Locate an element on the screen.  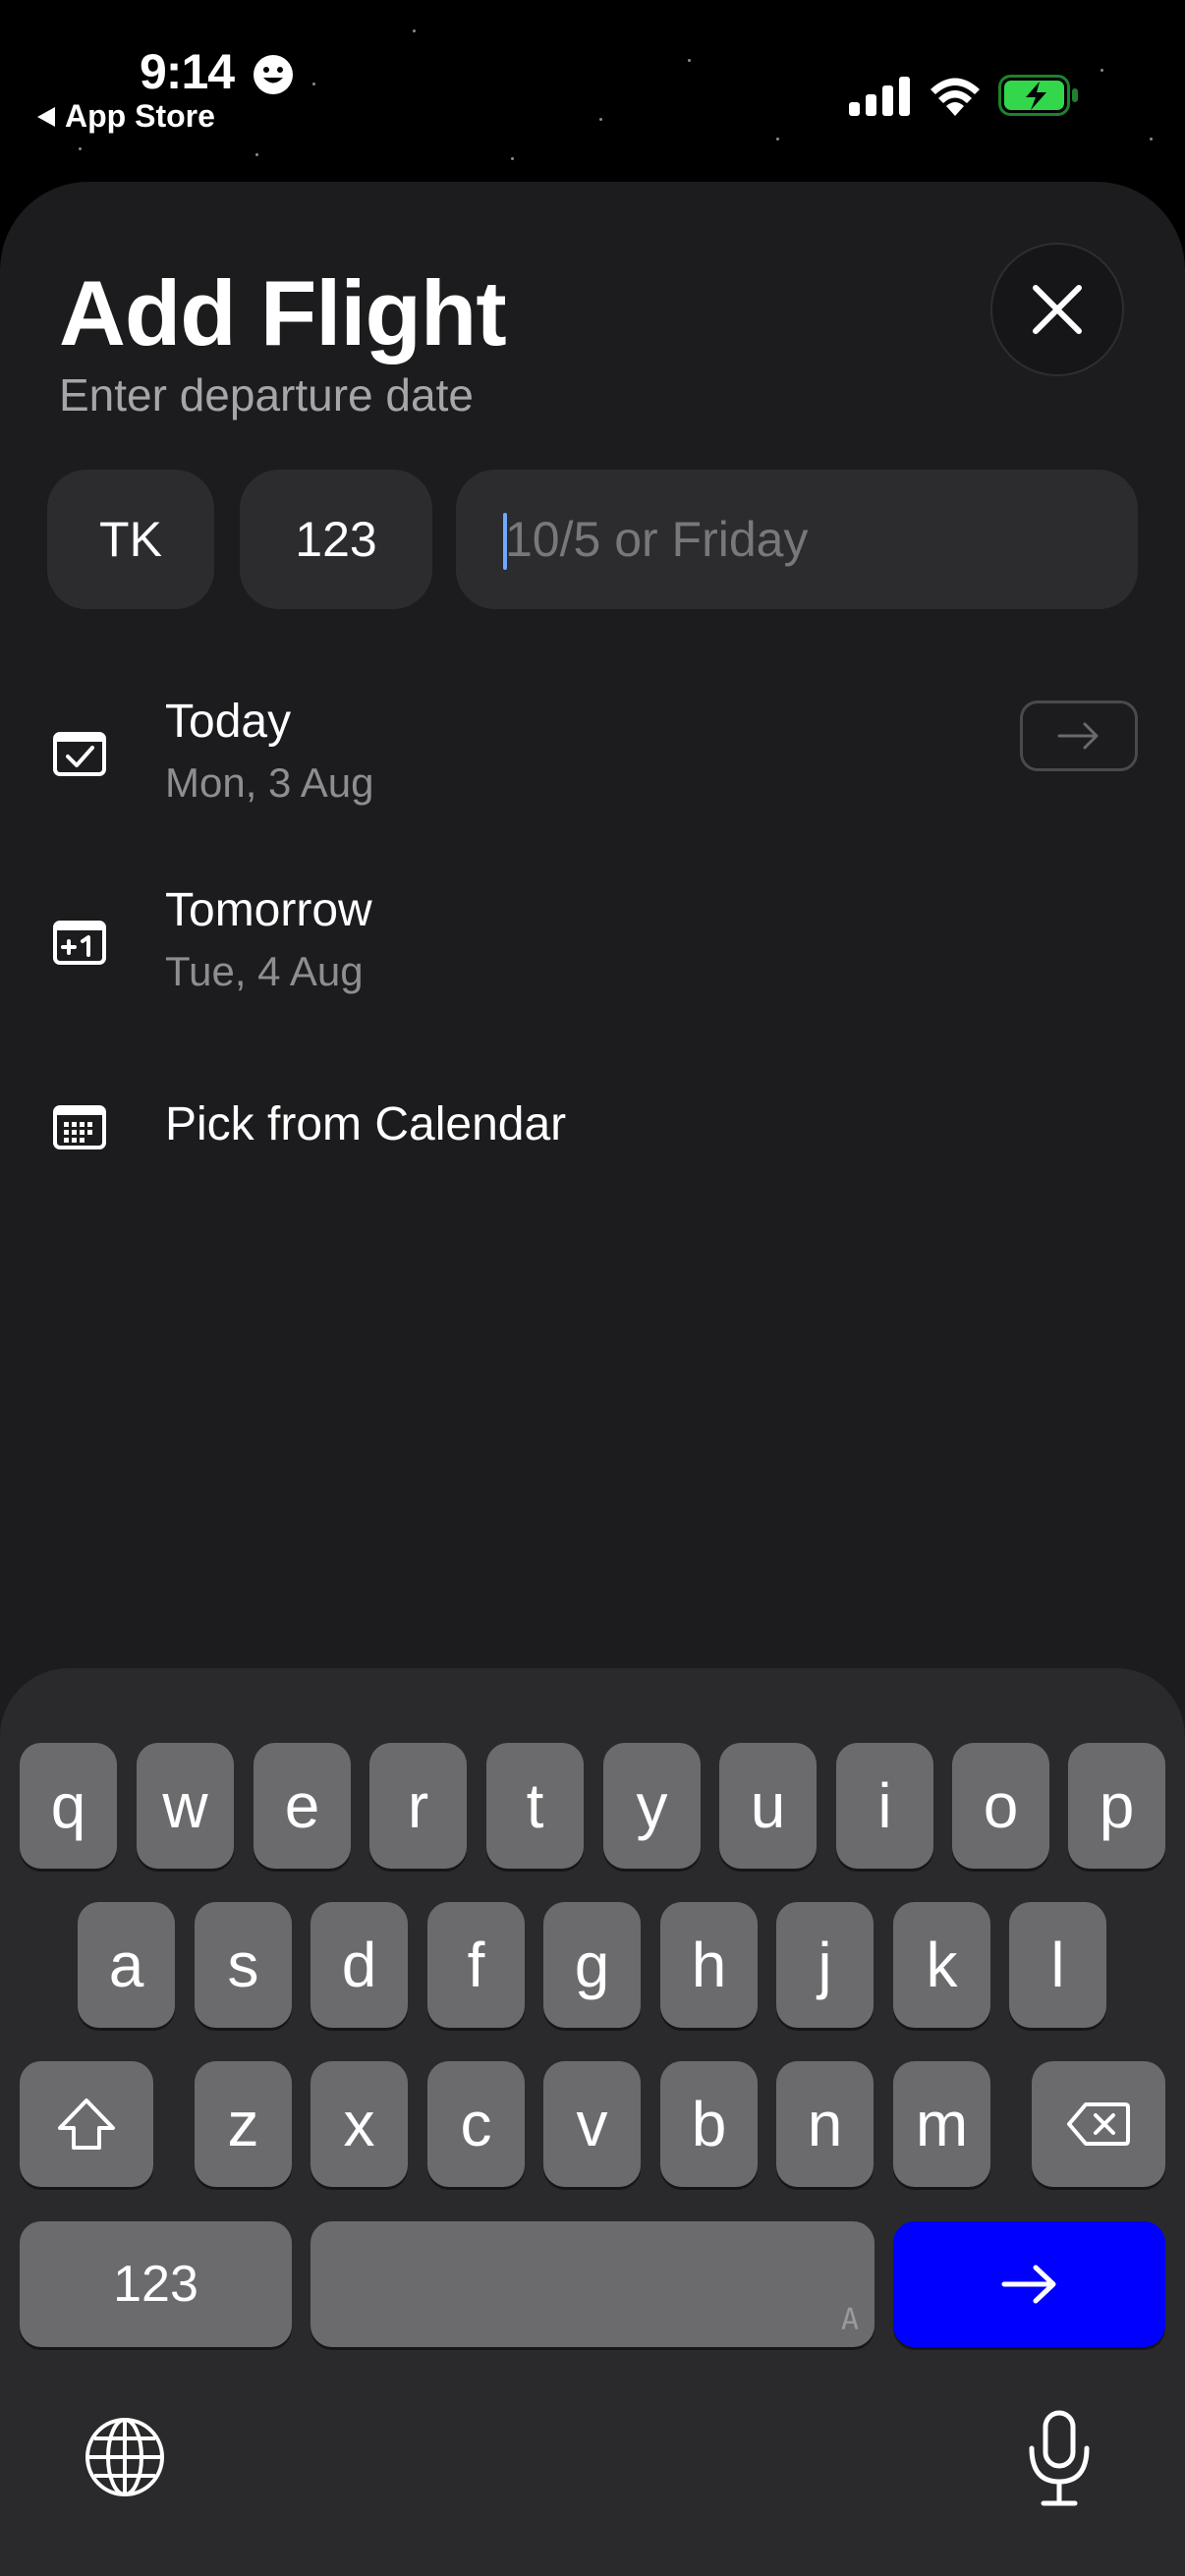
calendar-check-icon is located at coordinates (80, 754).